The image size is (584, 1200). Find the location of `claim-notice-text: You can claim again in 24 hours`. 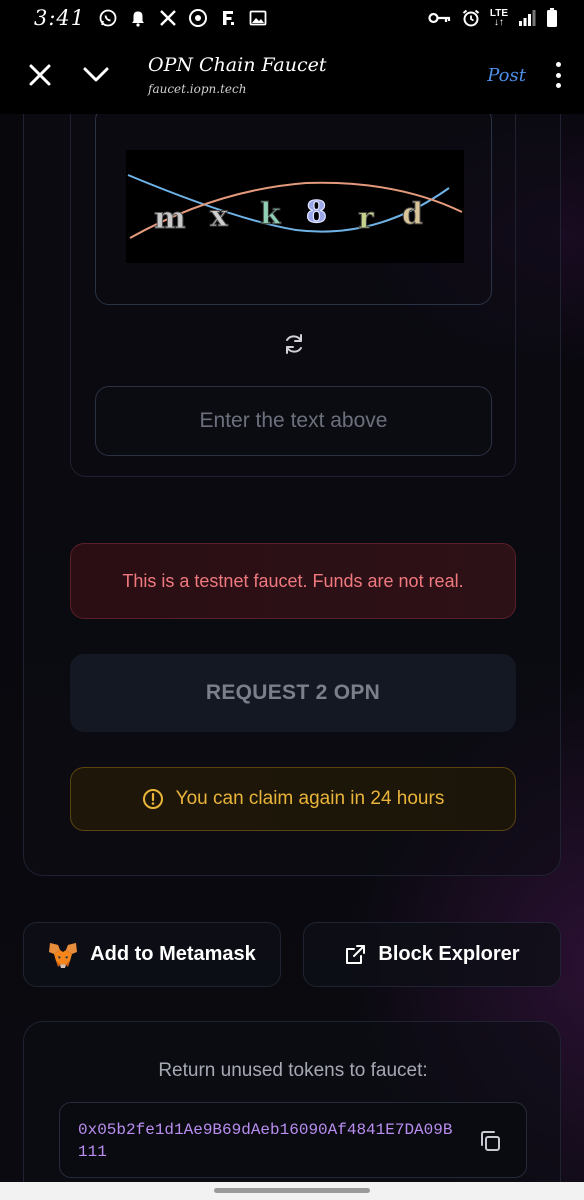

claim-notice-text: You can claim again in 24 hours is located at coordinates (310, 798).